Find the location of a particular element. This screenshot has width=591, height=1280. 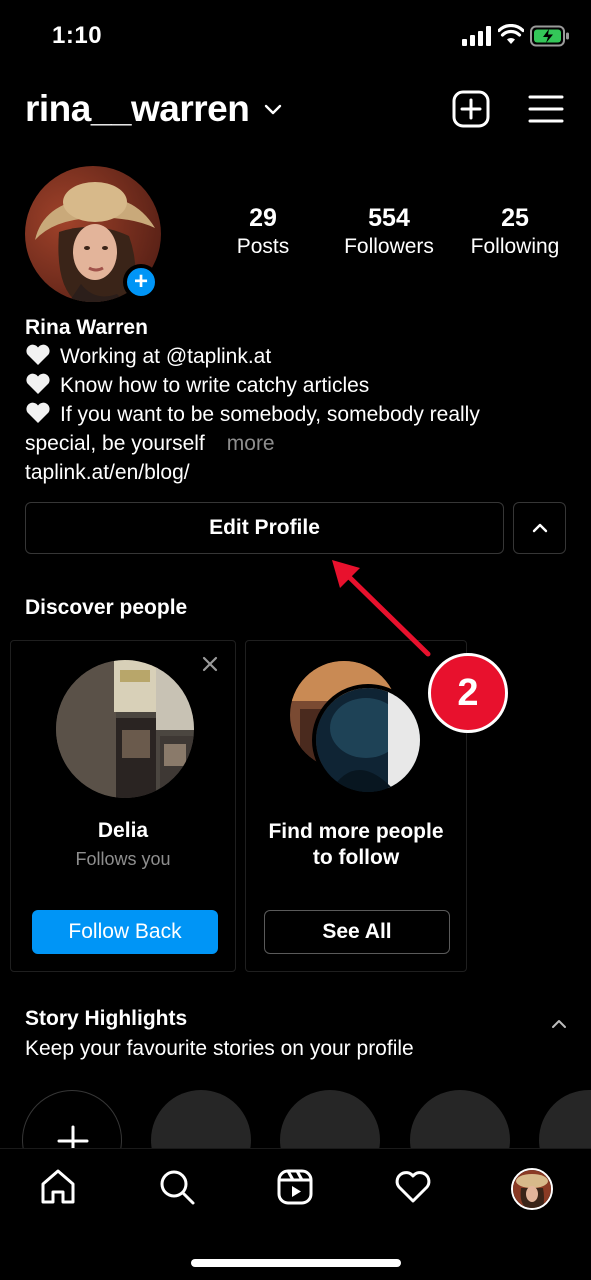

bio-line: special, be yourself more is located at coordinates (297, 443).